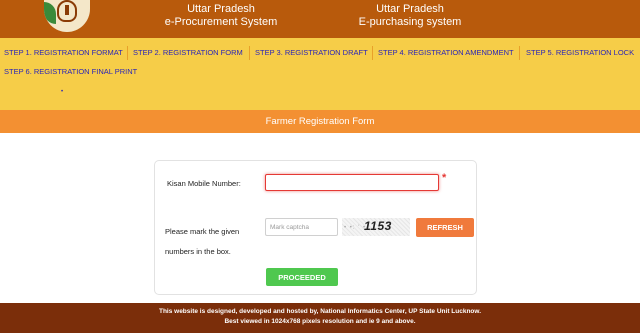  What do you see at coordinates (202, 231) in the screenshot?
I see `captcha-instruction-line1: Please mark the given` at bounding box center [202, 231].